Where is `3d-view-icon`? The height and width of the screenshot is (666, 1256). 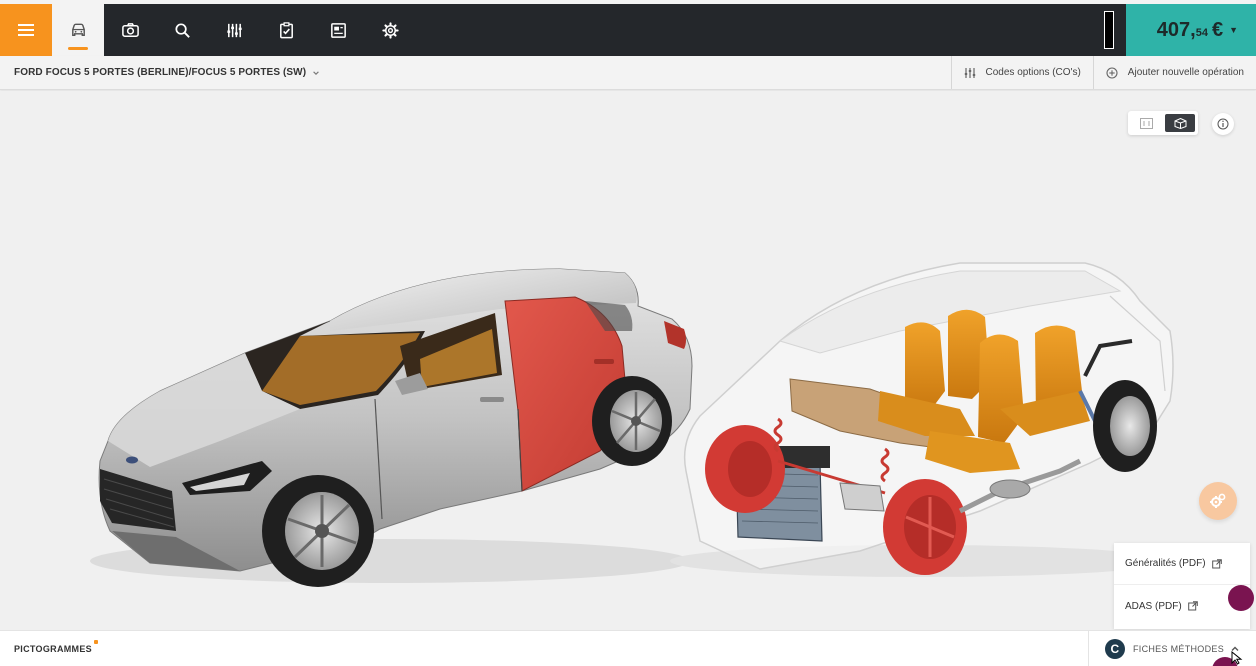 3d-view-icon is located at coordinates (1180, 123).